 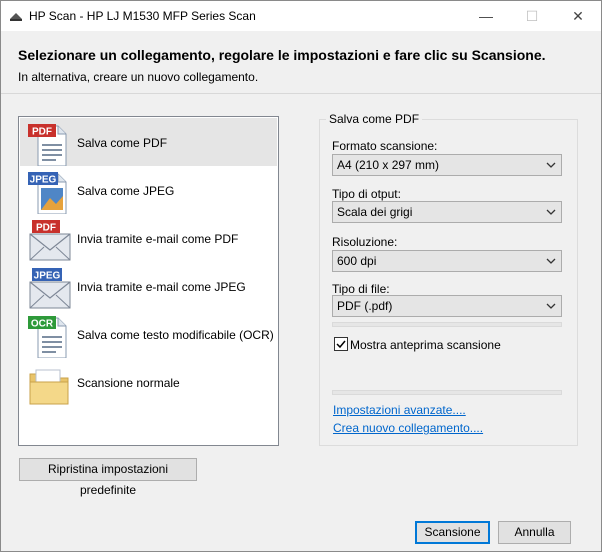 What do you see at coordinates (447, 261) in the screenshot?
I see `resolution-dropdown: 600 dpi` at bounding box center [447, 261].